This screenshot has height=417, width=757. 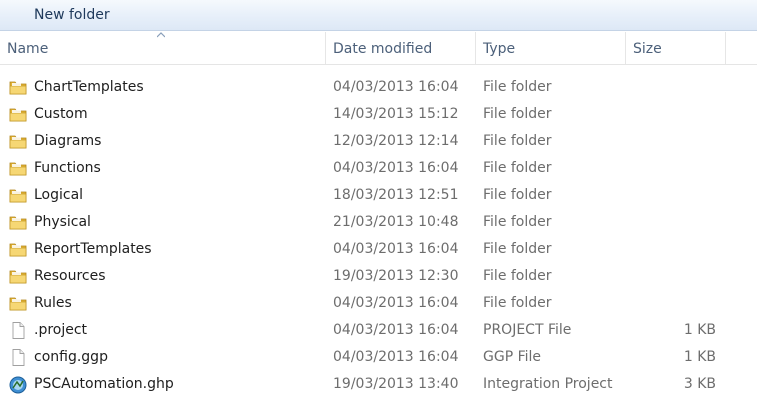 I want to click on command-bar: New folder, so click(x=378, y=15).